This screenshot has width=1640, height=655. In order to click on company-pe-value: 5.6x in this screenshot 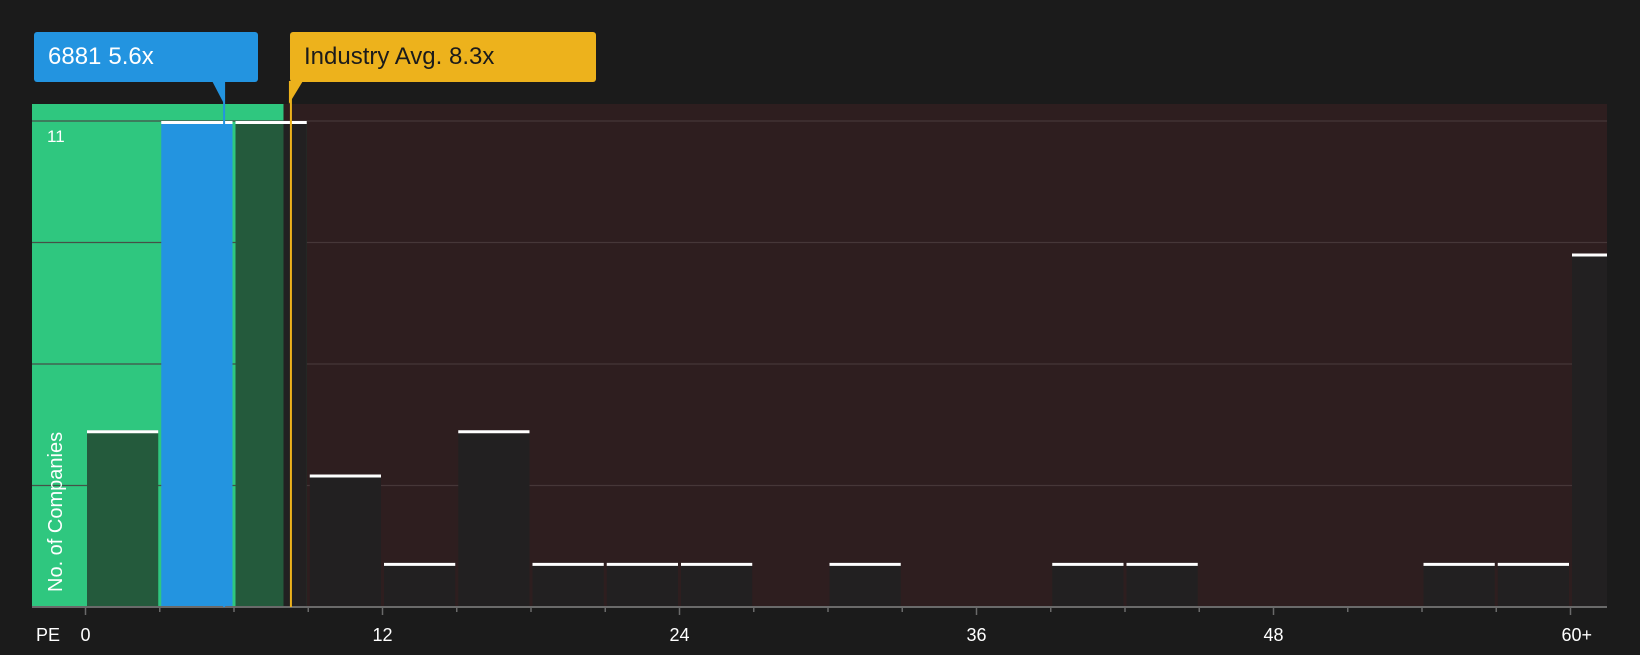, I will do `click(131, 56)`.